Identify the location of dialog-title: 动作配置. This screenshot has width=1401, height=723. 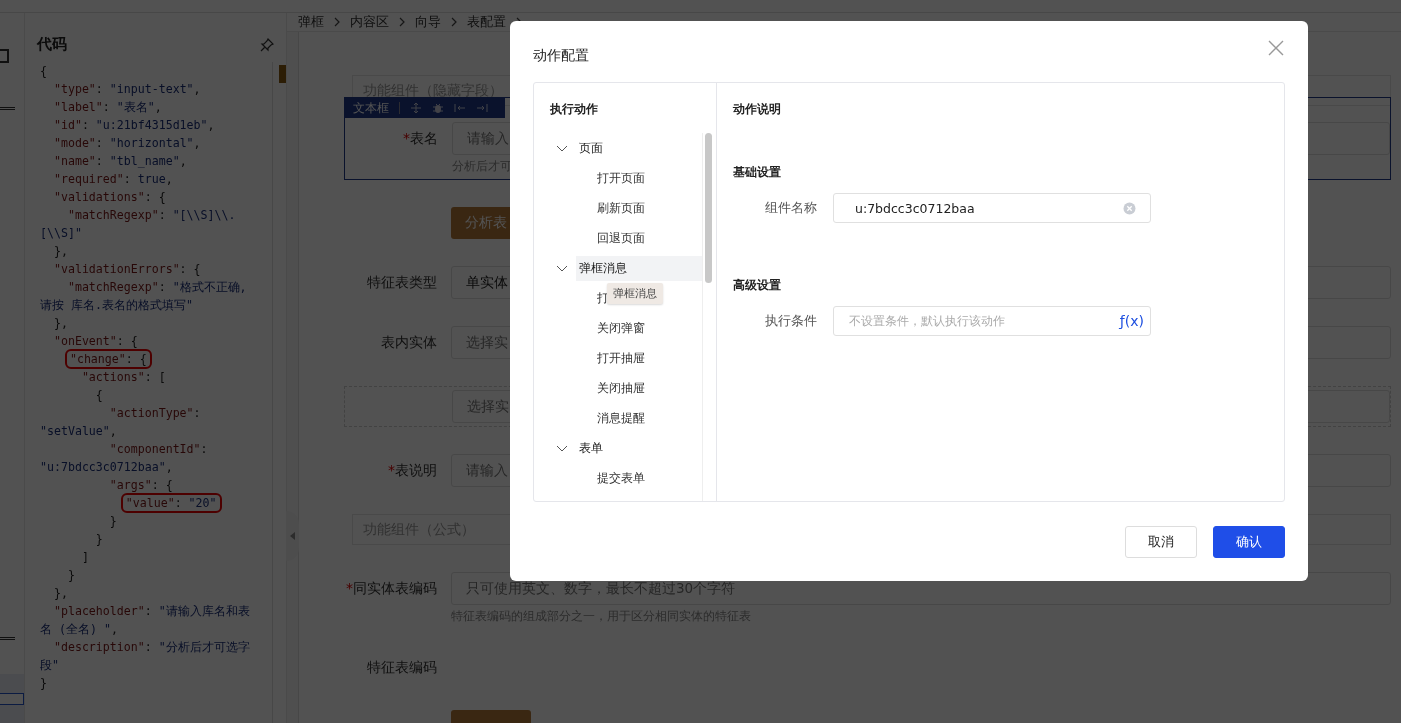
(561, 55).